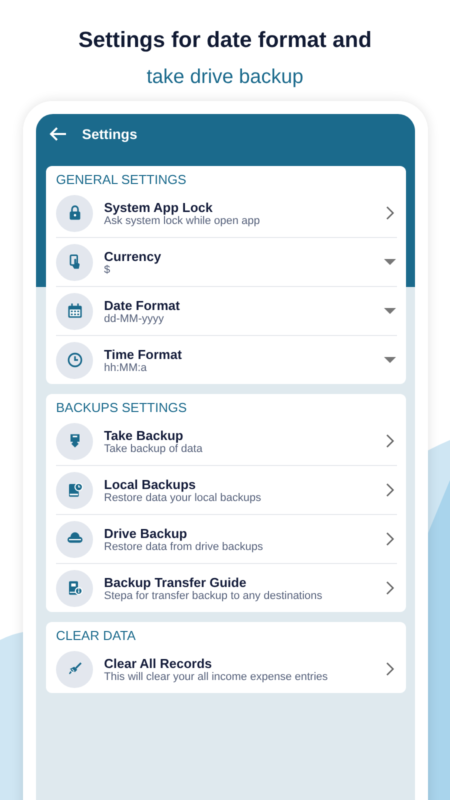 This screenshot has height=800, width=450. What do you see at coordinates (74, 588) in the screenshot?
I see `guide-book-icon` at bounding box center [74, 588].